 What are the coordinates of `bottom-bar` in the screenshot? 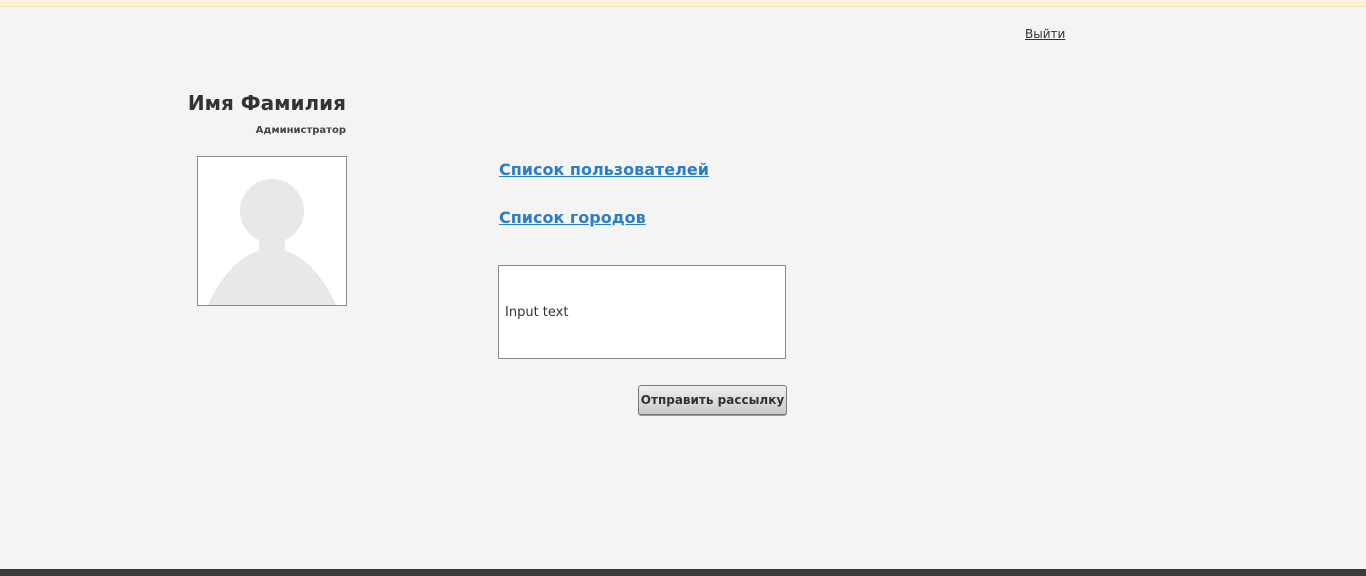 It's located at (683, 572).